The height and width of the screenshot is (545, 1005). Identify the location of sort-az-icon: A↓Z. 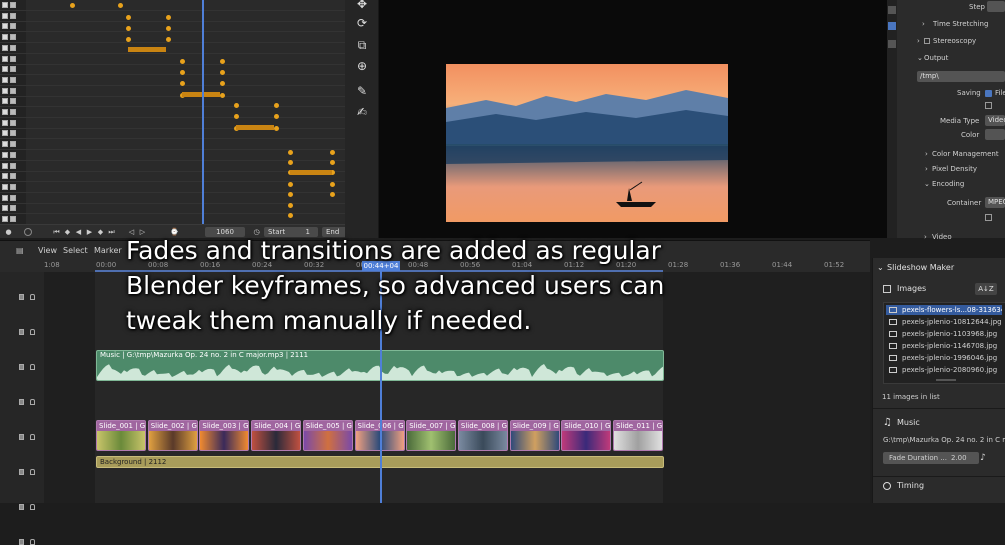
(986, 289).